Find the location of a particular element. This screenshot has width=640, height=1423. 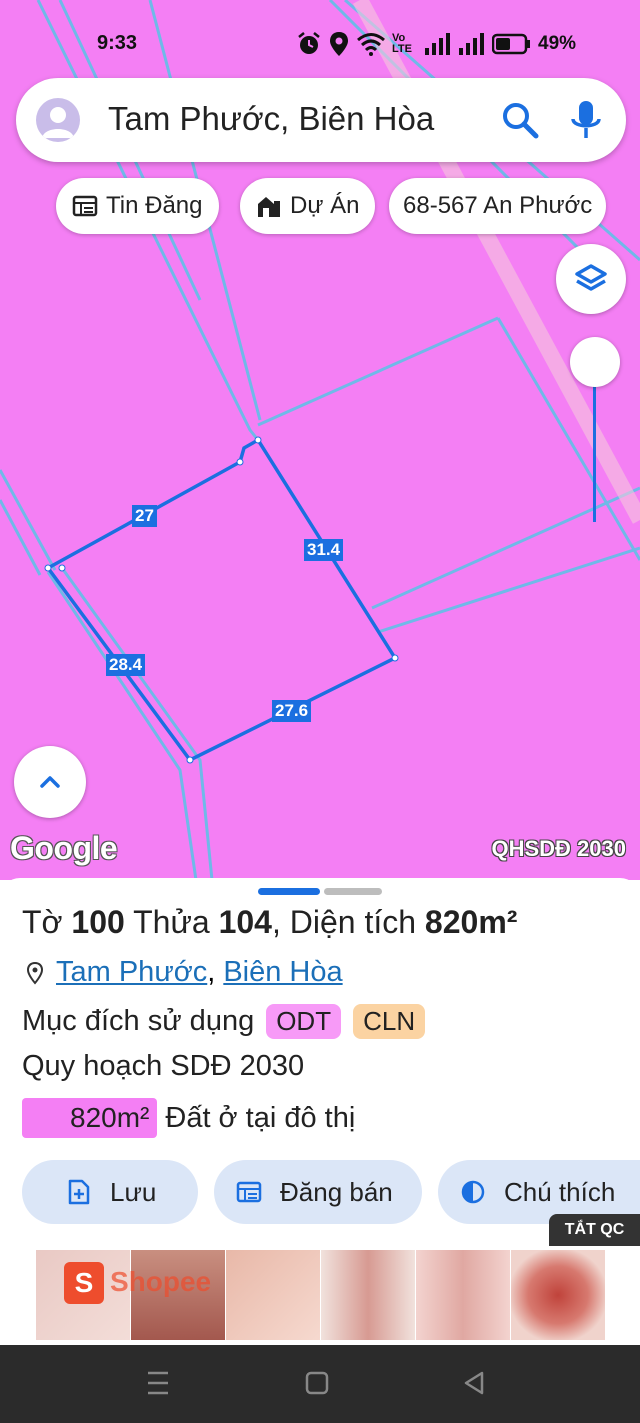

chip-label: Dự Án is located at coordinates (325, 205).